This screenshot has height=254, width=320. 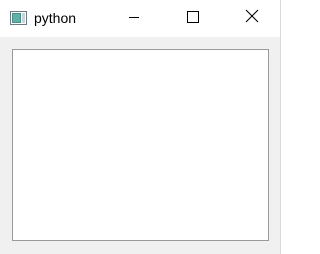 I want to click on tk-window-icon, so click(x=18, y=18).